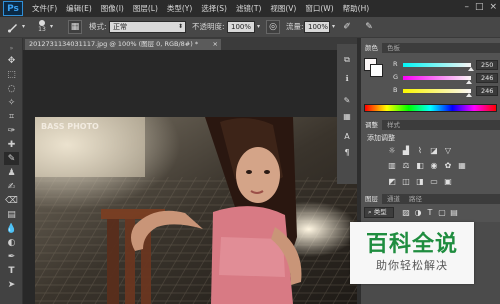 Image resolution: width=500 pixels, height=304 pixels. What do you see at coordinates (13, 27) in the screenshot?
I see `brush-preset-icon` at bounding box center [13, 27].